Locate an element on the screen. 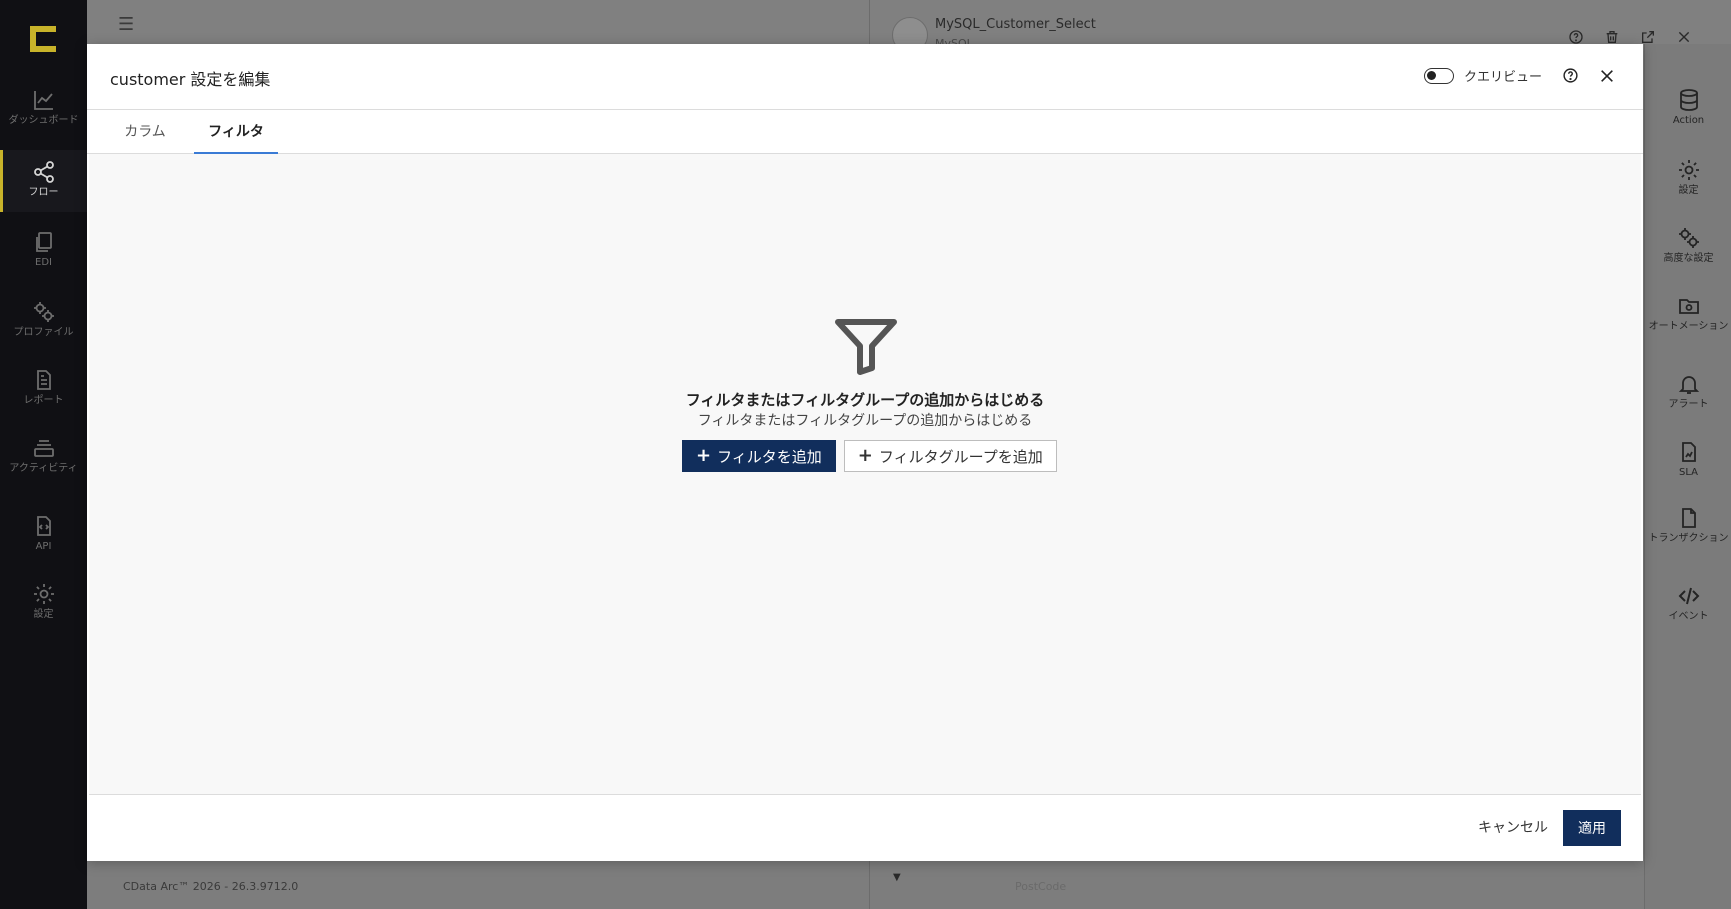 The height and width of the screenshot is (909, 1731). rail-item-label: イベント is located at coordinates (1688, 616).